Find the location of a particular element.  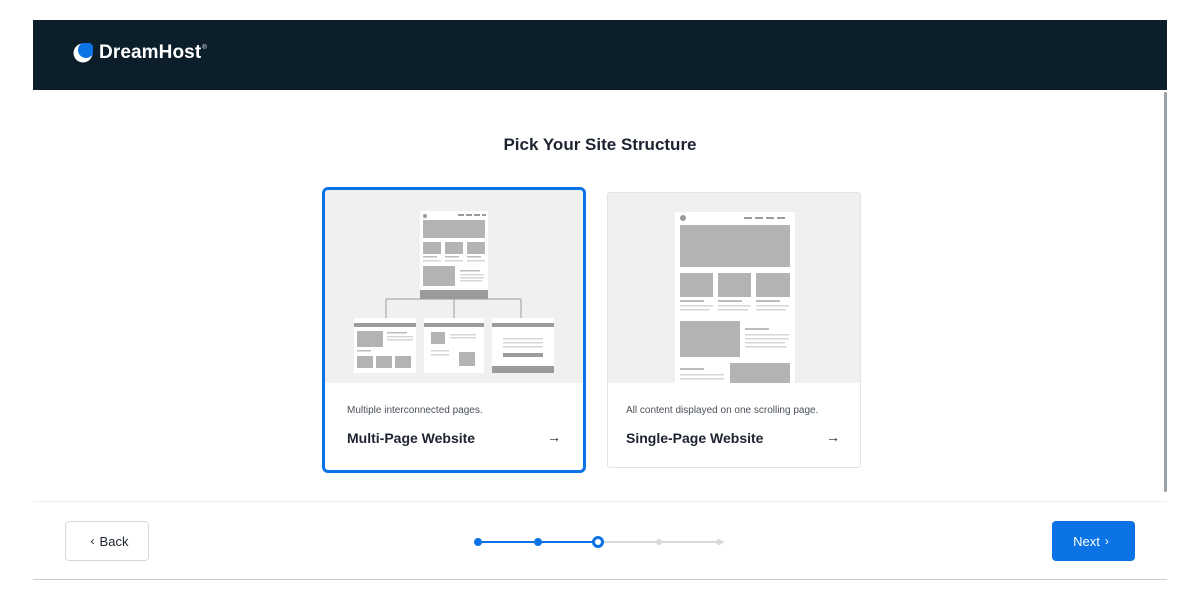

multi-page-illustration is located at coordinates (454, 286).